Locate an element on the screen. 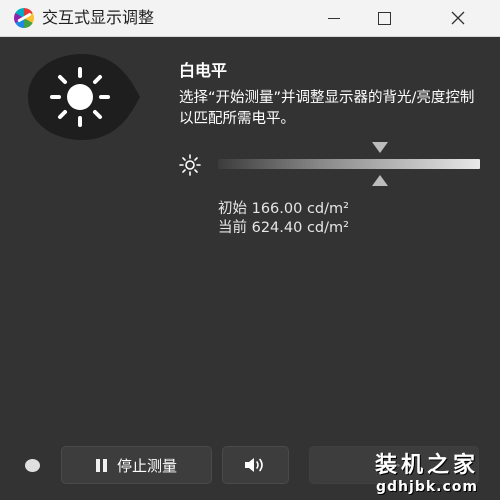 Image resolution: width=500 pixels, height=500 pixels. brightness-icon is located at coordinates (190, 165).